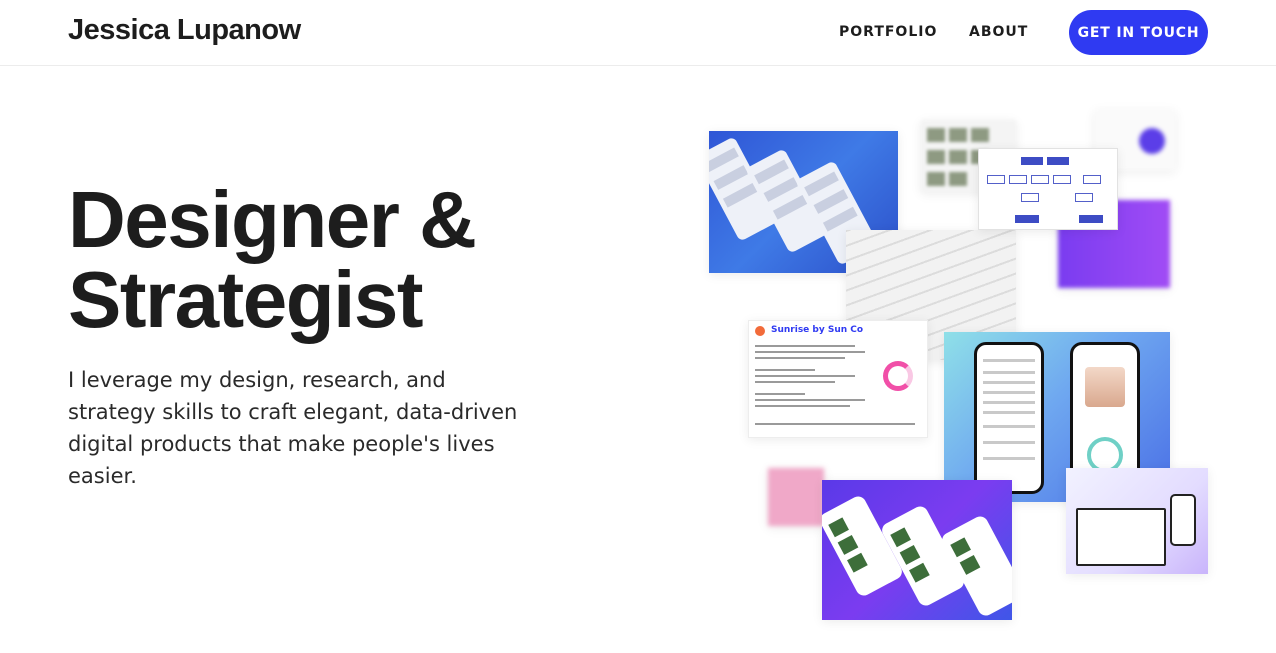 This screenshot has height=653, width=1276. I want to click on hero-headline: Designer & Strategist, so click(348, 260).